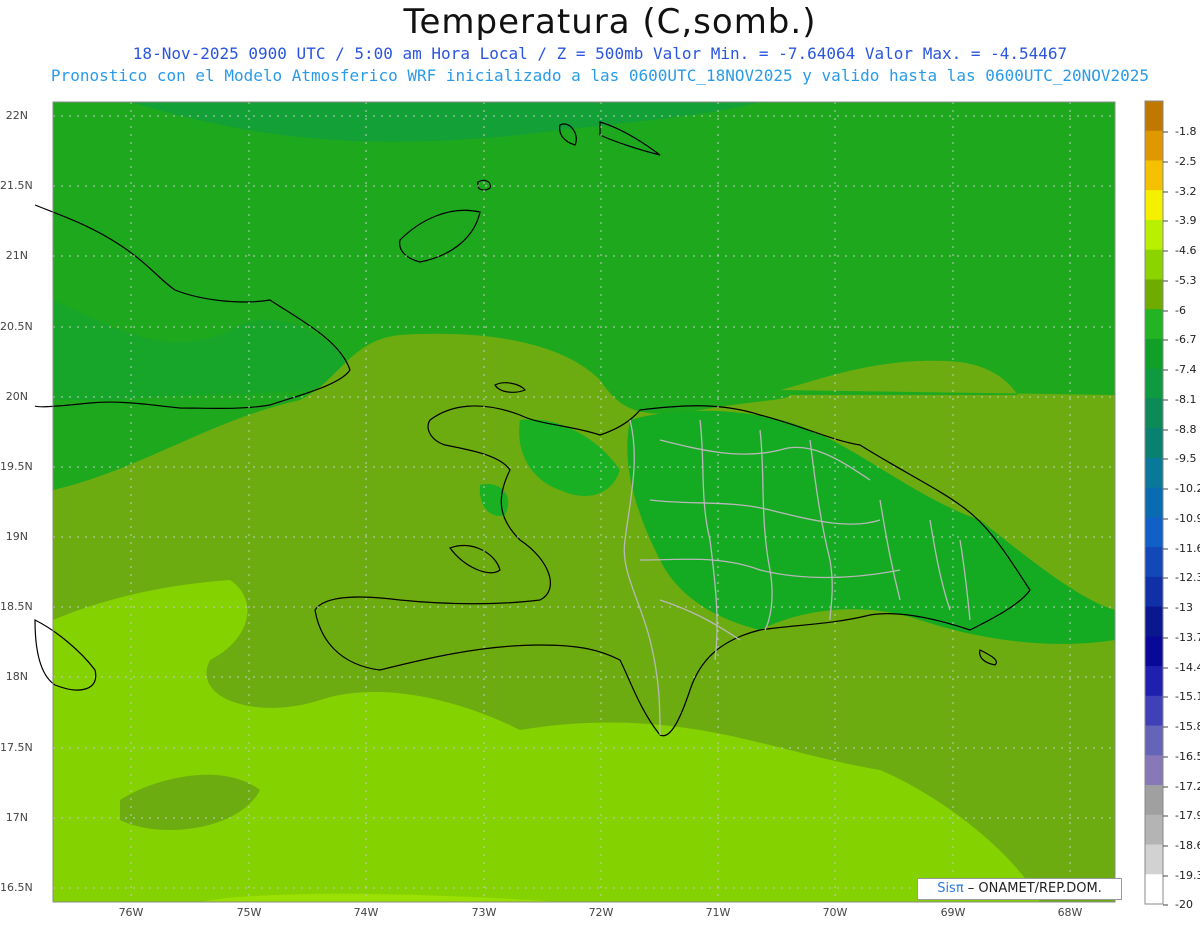 The height and width of the screenshot is (927, 1200). I want to click on lon-label: 75W, so click(249, 912).